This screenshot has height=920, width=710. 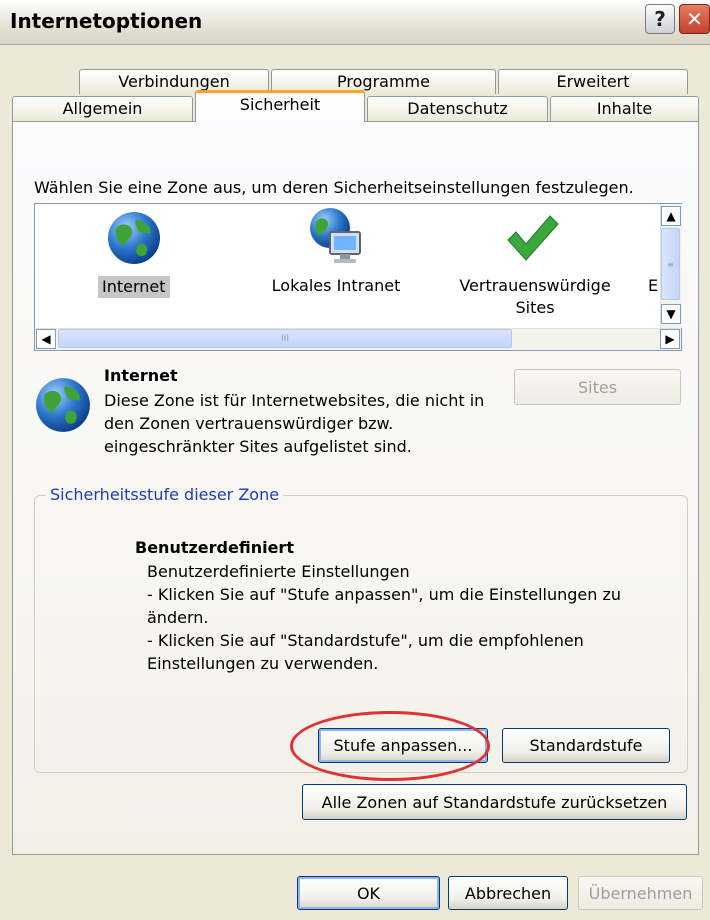 What do you see at coordinates (670, 339) in the screenshot?
I see `scroll-right-button: ▶` at bounding box center [670, 339].